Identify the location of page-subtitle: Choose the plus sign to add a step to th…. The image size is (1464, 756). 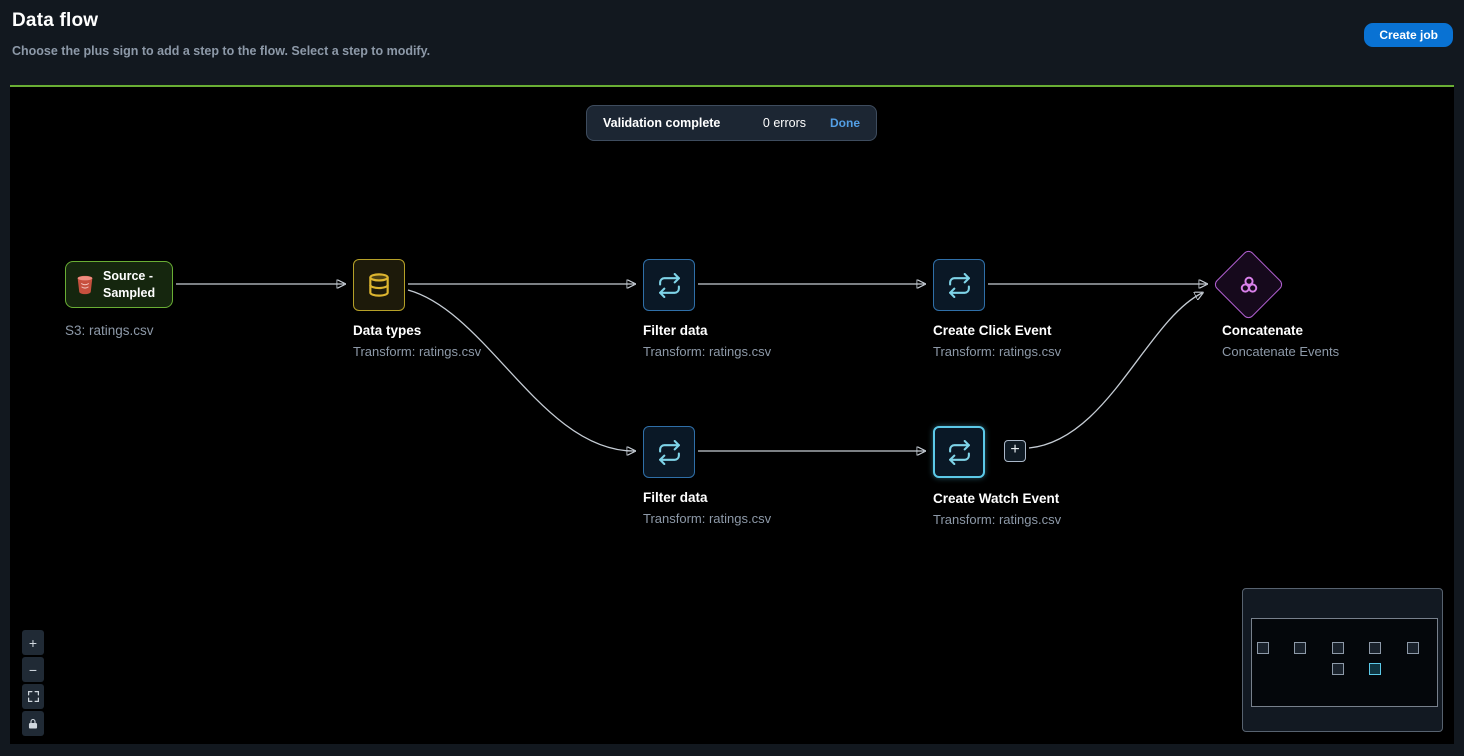
(221, 51).